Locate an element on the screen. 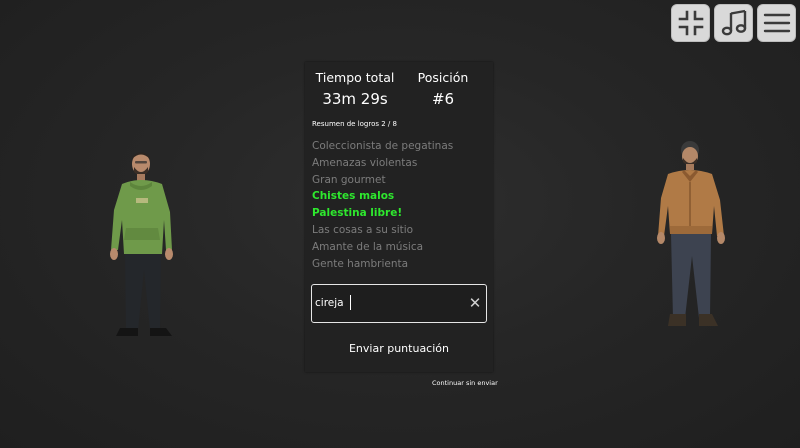 The image size is (800, 448). achievement-item: Amenazas violentas is located at coordinates (365, 162).